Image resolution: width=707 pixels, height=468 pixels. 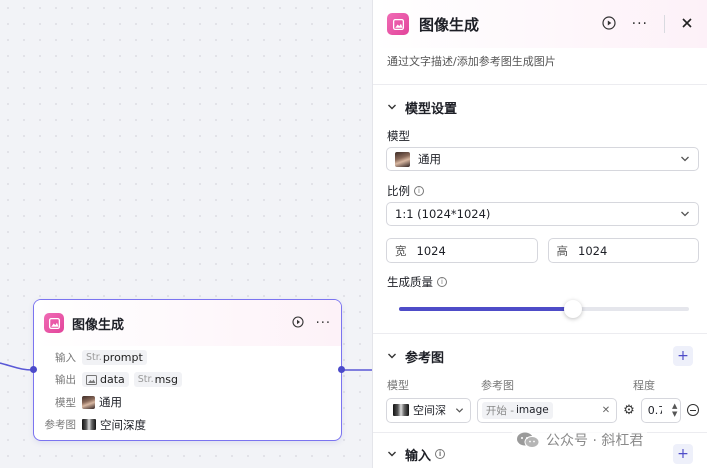 I want to click on image-icon, so click(x=91, y=379).